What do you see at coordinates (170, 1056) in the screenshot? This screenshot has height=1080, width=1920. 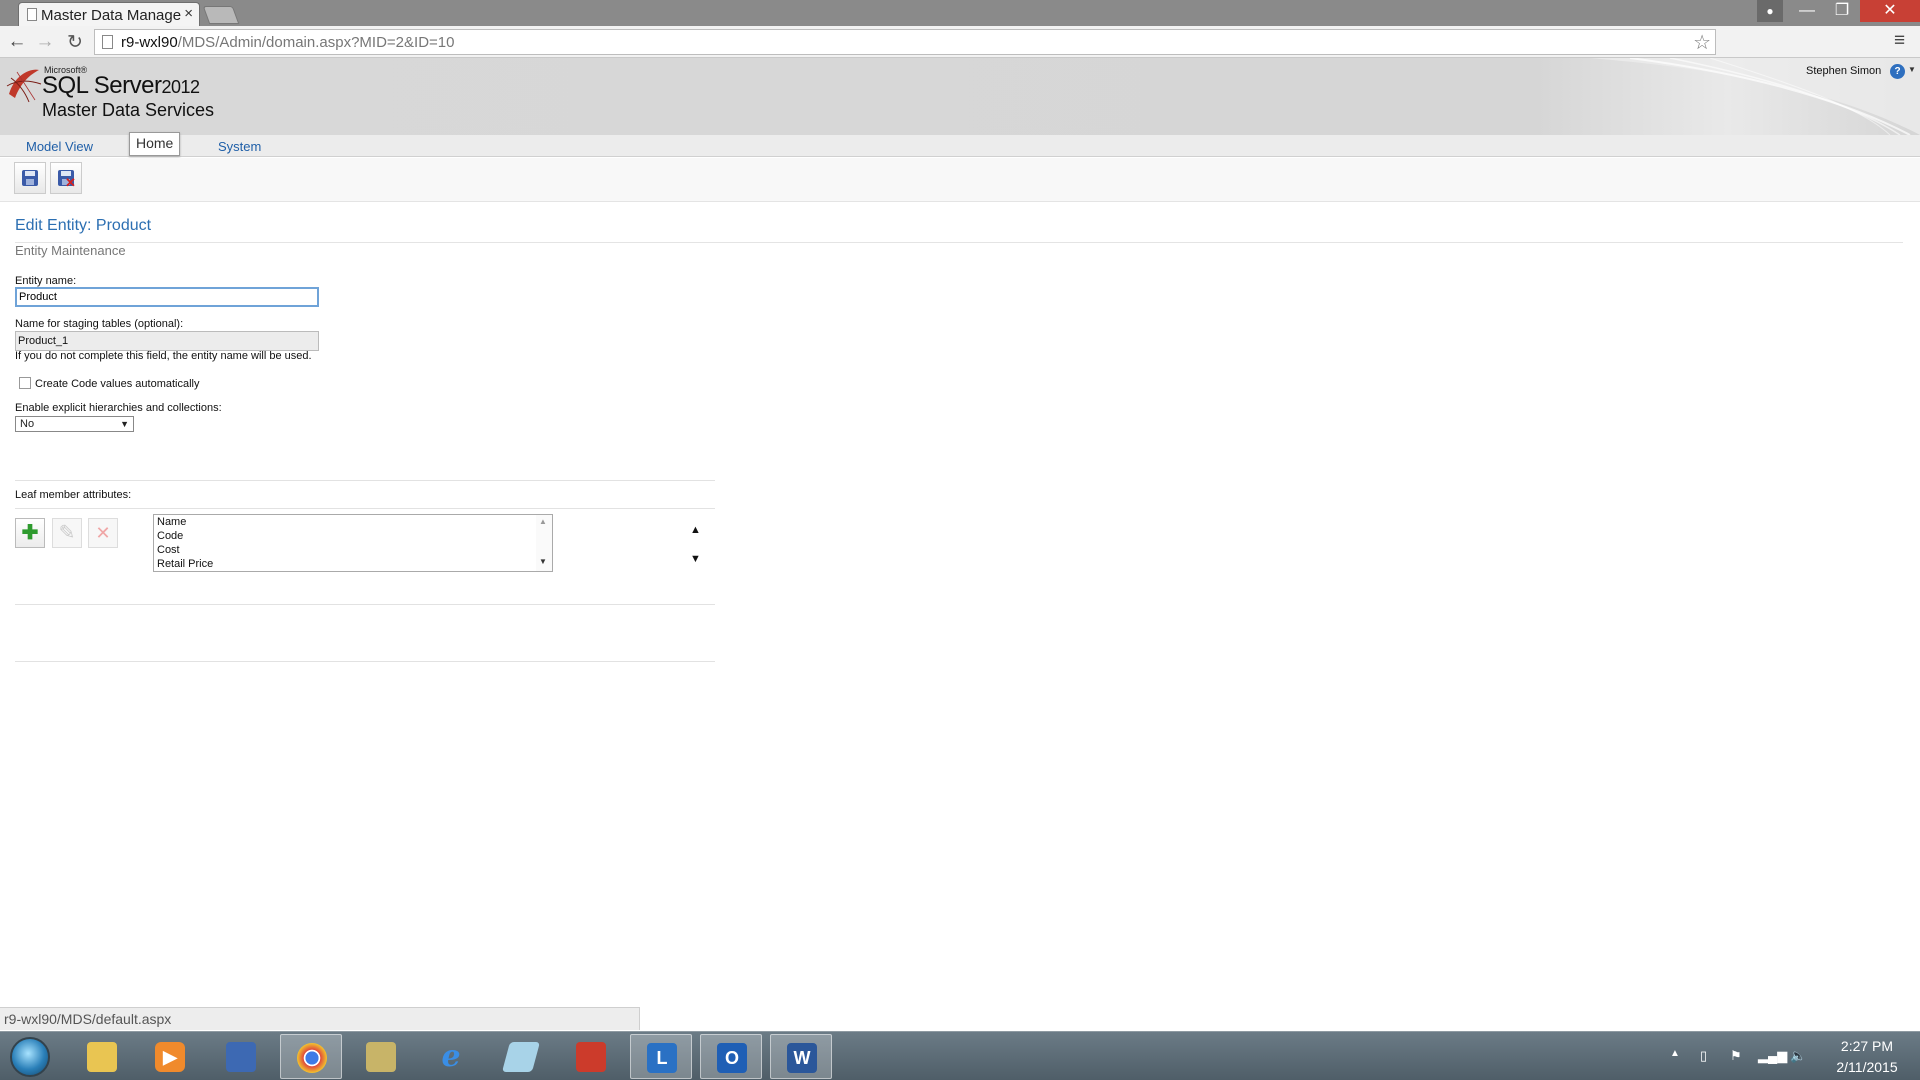 I see `media-player-icon: ▶` at bounding box center [170, 1056].